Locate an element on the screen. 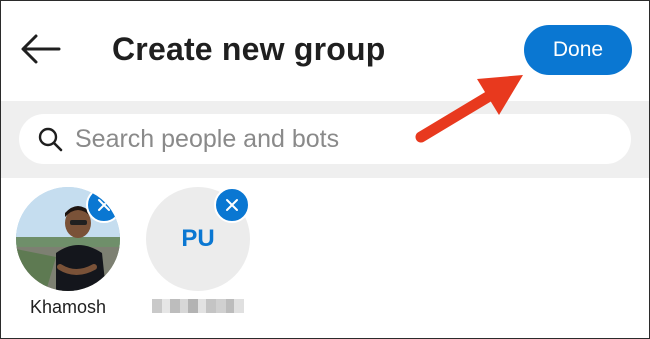 This screenshot has width=650, height=339. back-arrow-icon is located at coordinates (41, 49).